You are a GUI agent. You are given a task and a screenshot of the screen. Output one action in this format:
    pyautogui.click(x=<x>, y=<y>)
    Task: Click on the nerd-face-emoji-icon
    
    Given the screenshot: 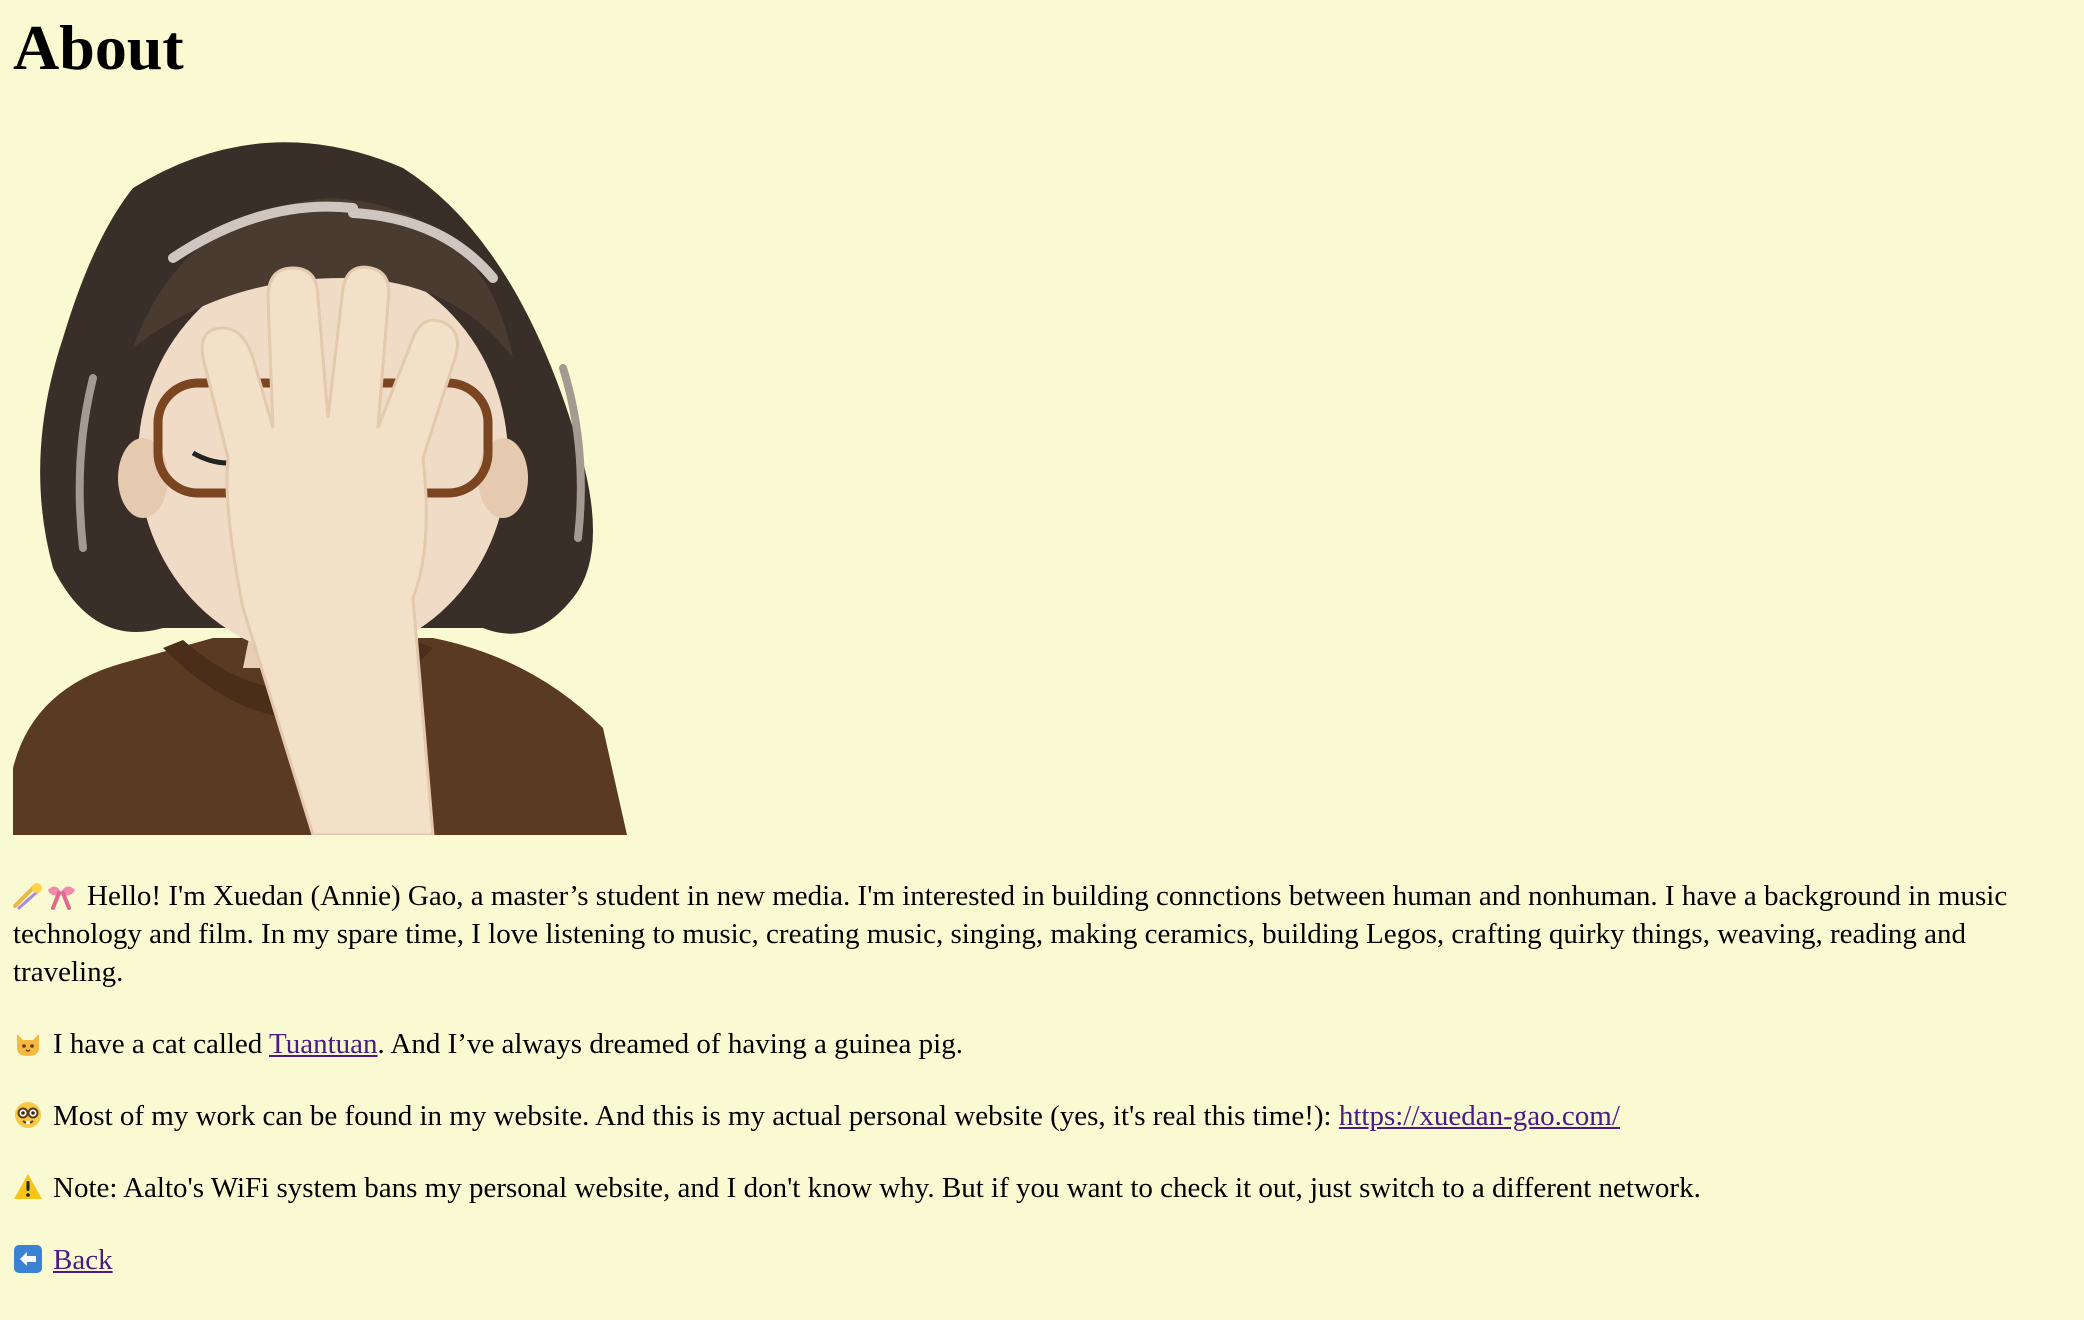 What is the action you would take?
    pyautogui.click(x=28, y=1115)
    